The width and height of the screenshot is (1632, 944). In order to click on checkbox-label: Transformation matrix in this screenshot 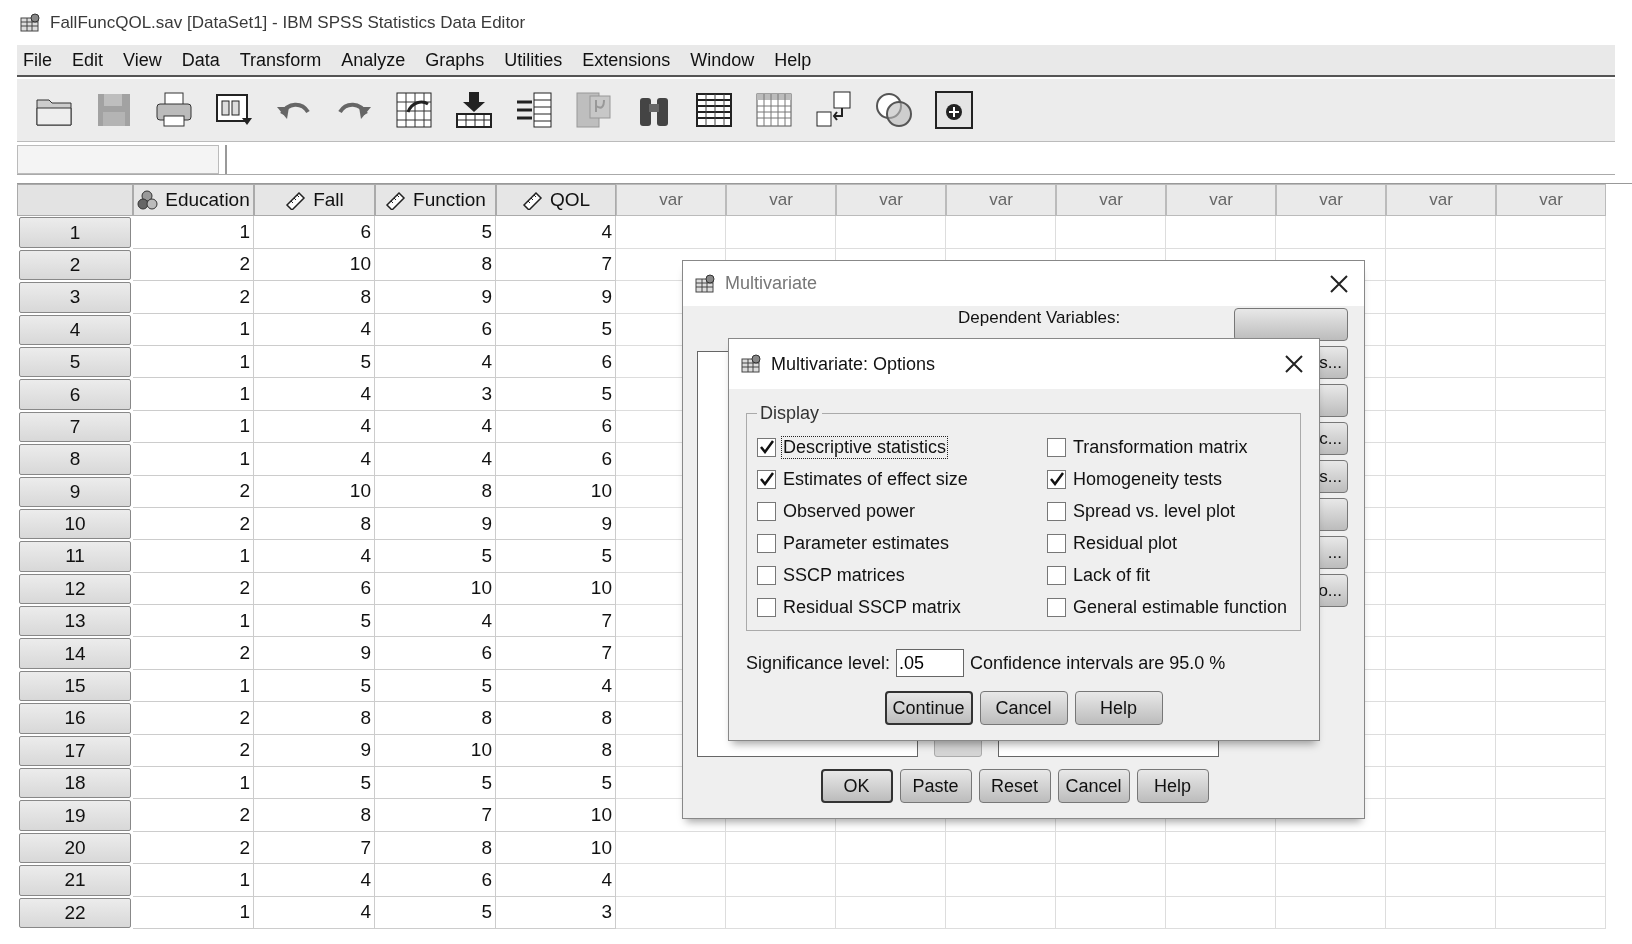, I will do `click(1160, 447)`.